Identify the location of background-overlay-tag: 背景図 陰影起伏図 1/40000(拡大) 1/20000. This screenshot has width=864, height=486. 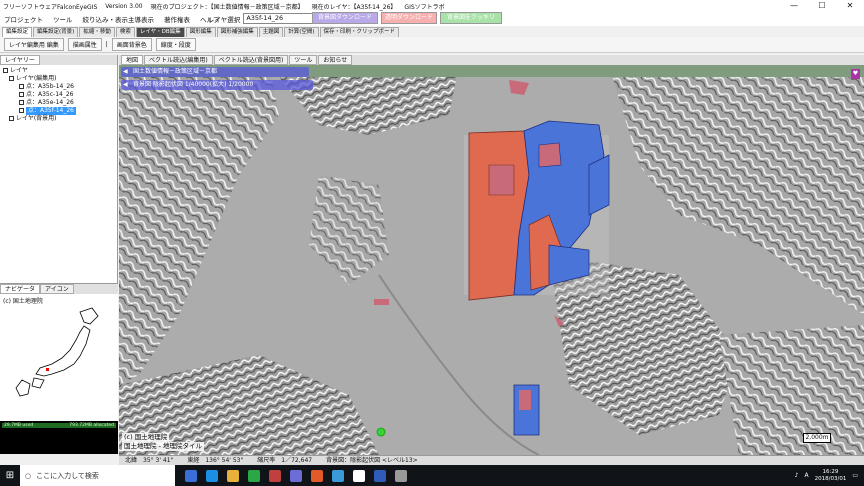
(217, 85).